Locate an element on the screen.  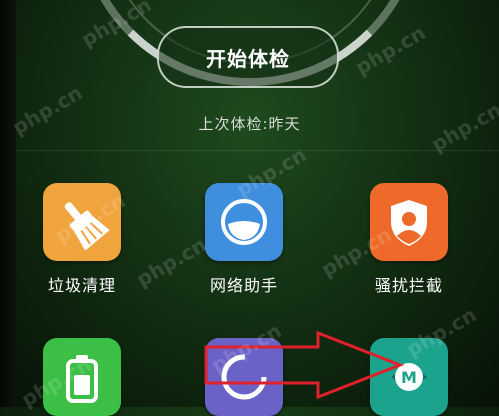
section-divider is located at coordinates (257, 150).